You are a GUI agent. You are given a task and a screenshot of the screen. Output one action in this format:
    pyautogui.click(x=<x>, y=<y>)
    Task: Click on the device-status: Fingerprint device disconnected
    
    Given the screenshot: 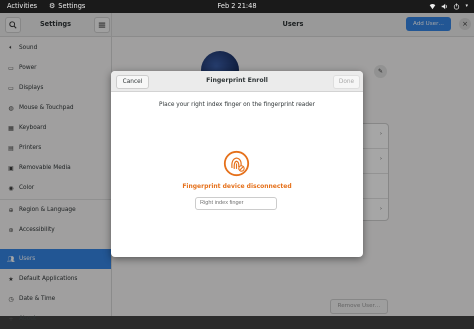 What is the action you would take?
    pyautogui.click(x=237, y=186)
    